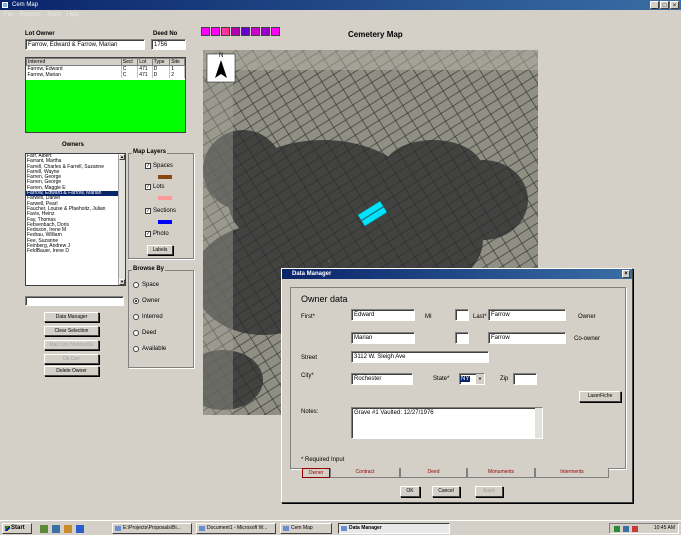  Describe the element at coordinates (136, 301) in the screenshot. I see `radio-selected-icon` at that location.